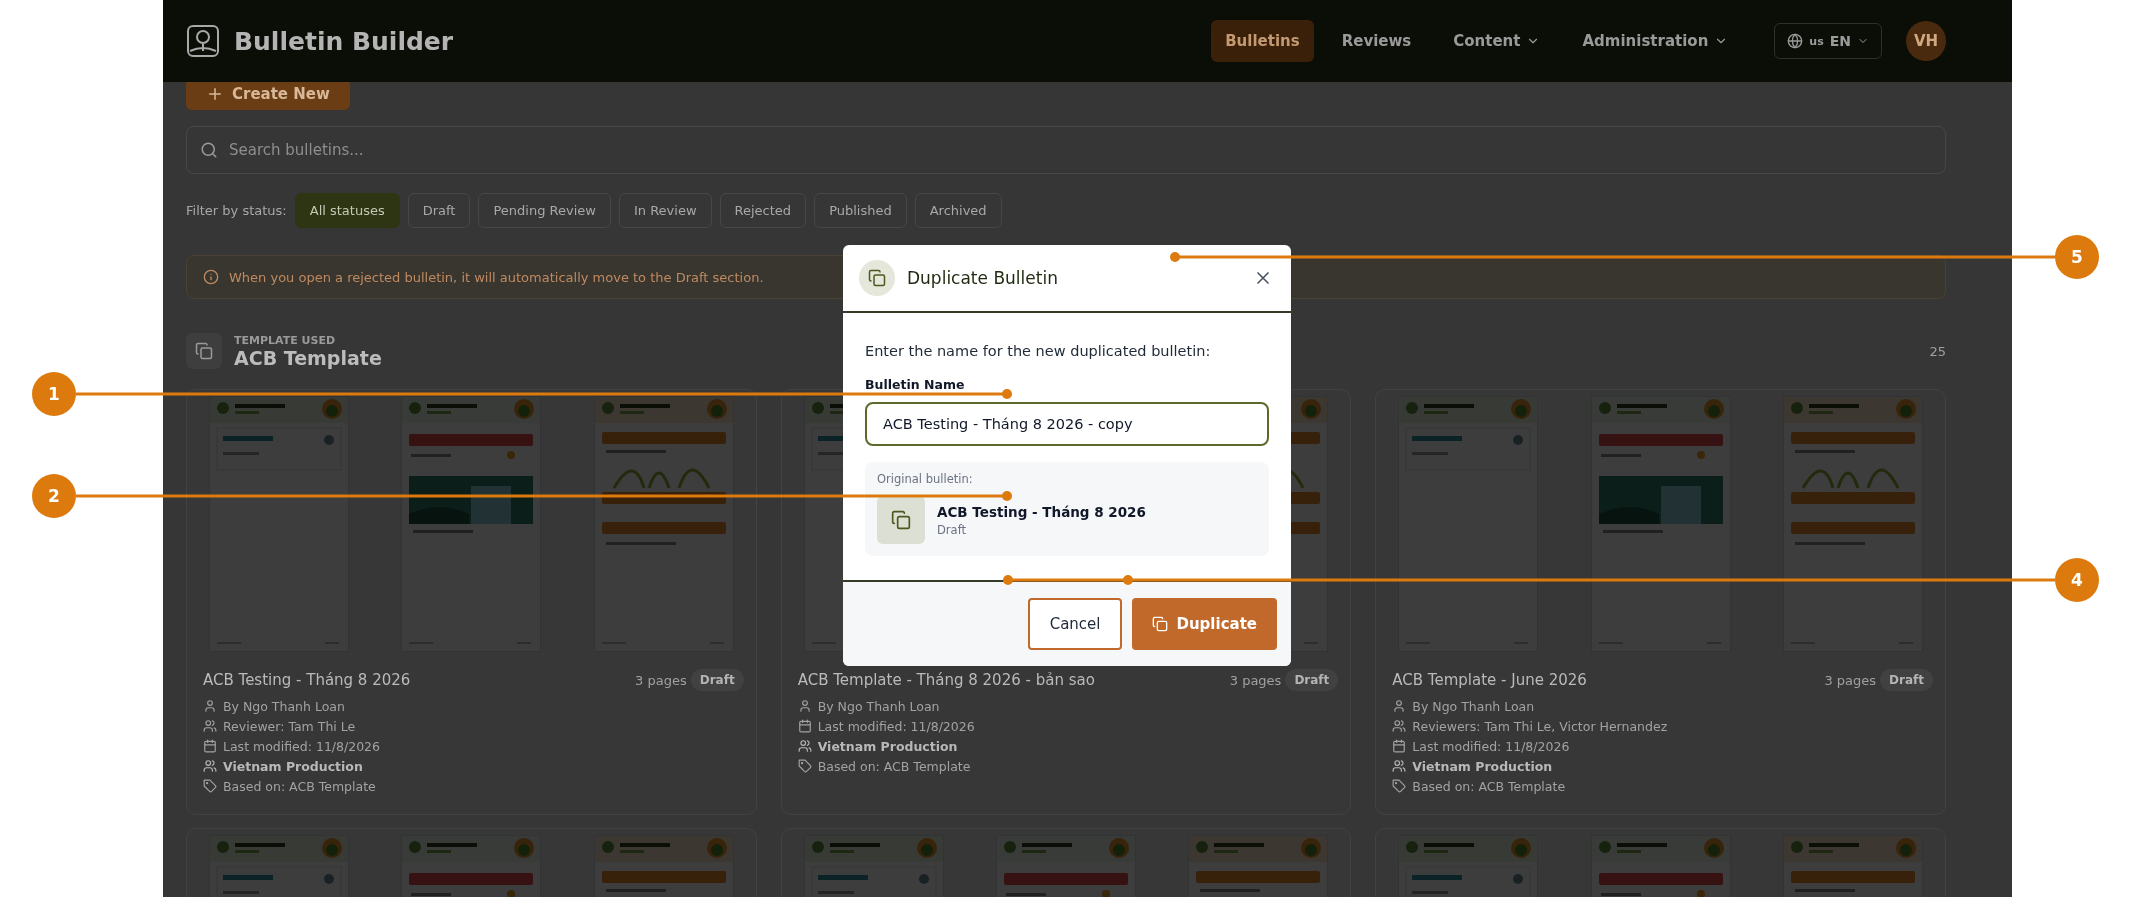 This screenshot has height=897, width=2132. Describe the element at coordinates (946, 680) in the screenshot. I see `bulletin-title: ACB Template - Tháng 8 2026 - bản sao` at that location.